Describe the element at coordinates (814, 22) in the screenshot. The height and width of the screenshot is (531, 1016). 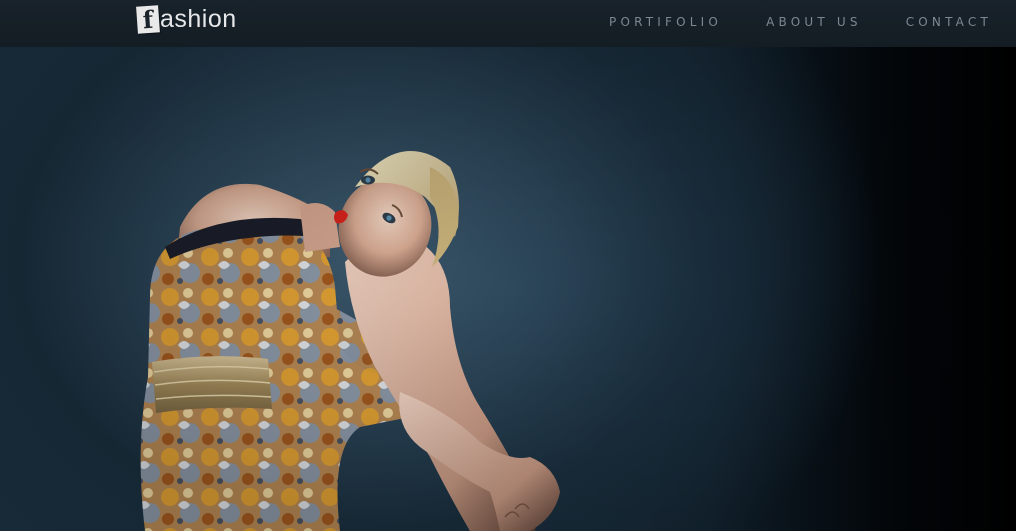
I see `nav-link-about-us: ABOUT US` at that location.